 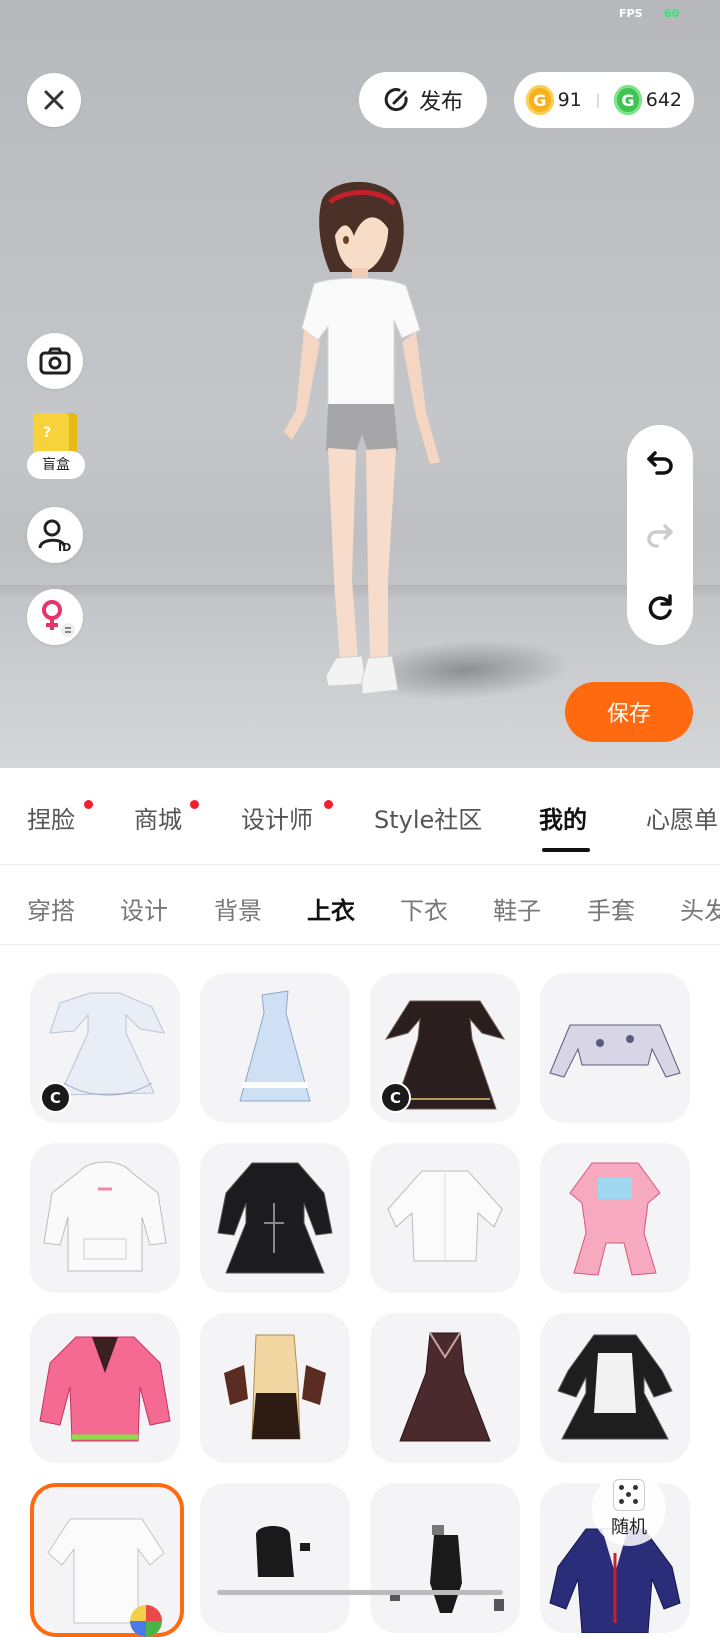 What do you see at coordinates (663, 100) in the screenshot?
I see `green-coin-count: 642` at bounding box center [663, 100].